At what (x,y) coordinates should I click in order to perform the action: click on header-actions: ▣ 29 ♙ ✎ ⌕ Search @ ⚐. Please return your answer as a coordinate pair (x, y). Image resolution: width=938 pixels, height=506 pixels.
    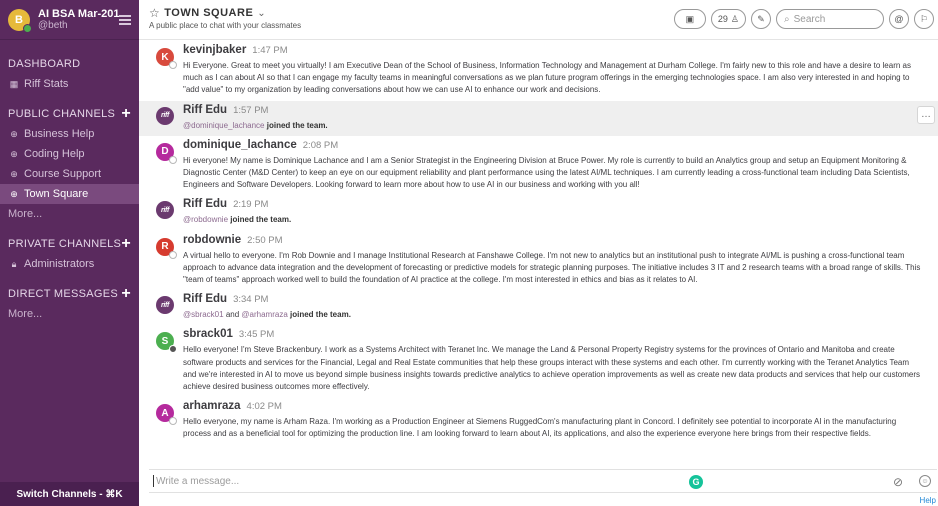
    Looking at the image, I should click on (803, 19).